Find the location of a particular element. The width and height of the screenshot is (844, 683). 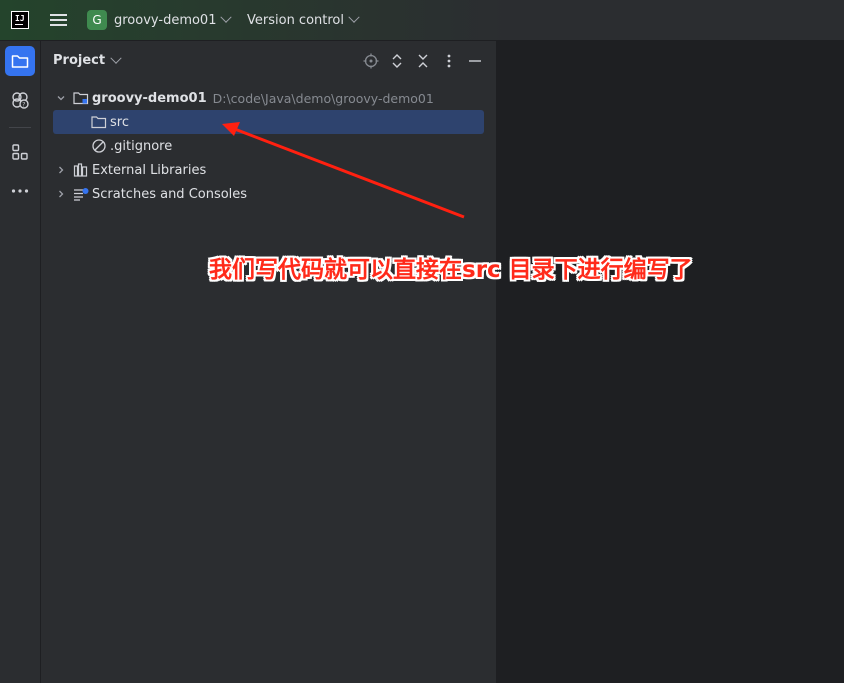

main-menu-icon is located at coordinates (58, 20).